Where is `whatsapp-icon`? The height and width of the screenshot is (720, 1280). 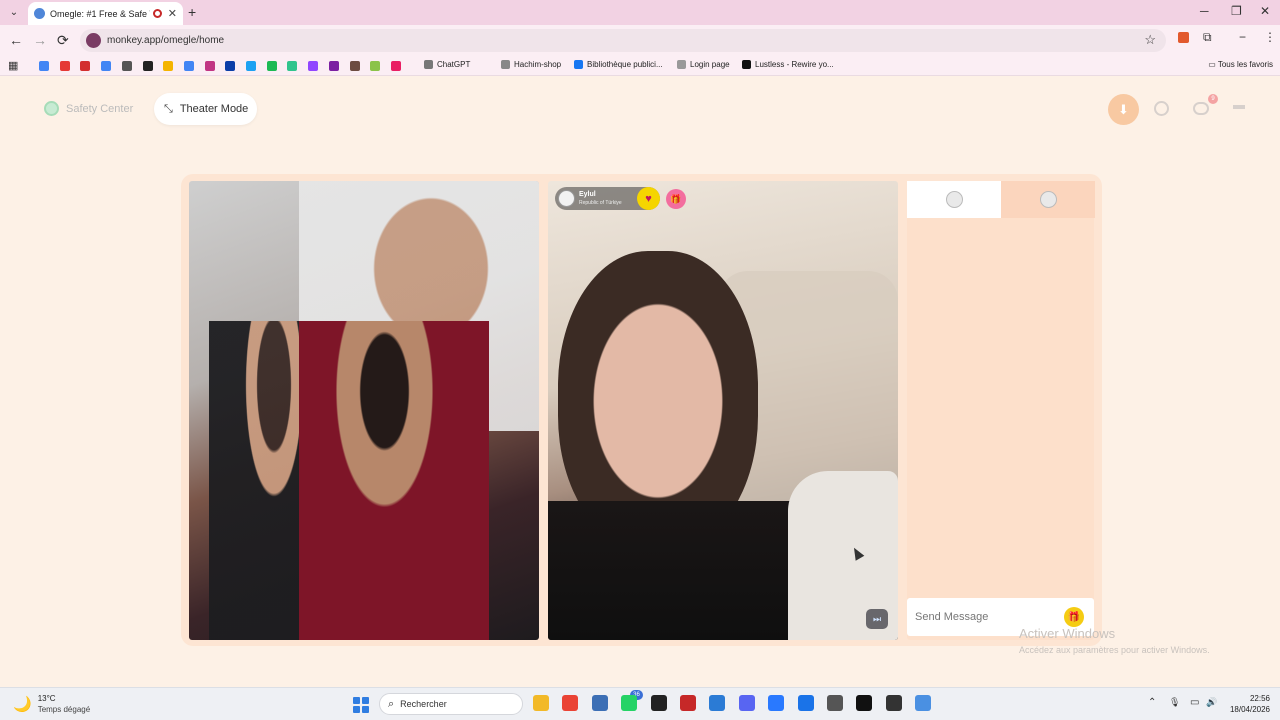 whatsapp-icon is located at coordinates (629, 703).